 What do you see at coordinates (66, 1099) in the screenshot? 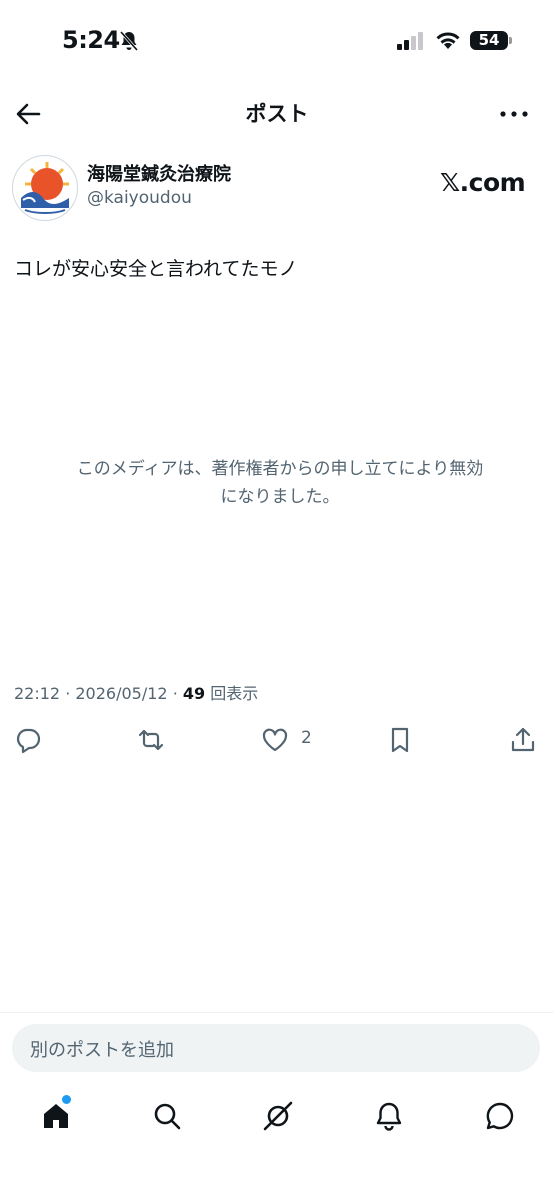
I see `notification-dot` at bounding box center [66, 1099].